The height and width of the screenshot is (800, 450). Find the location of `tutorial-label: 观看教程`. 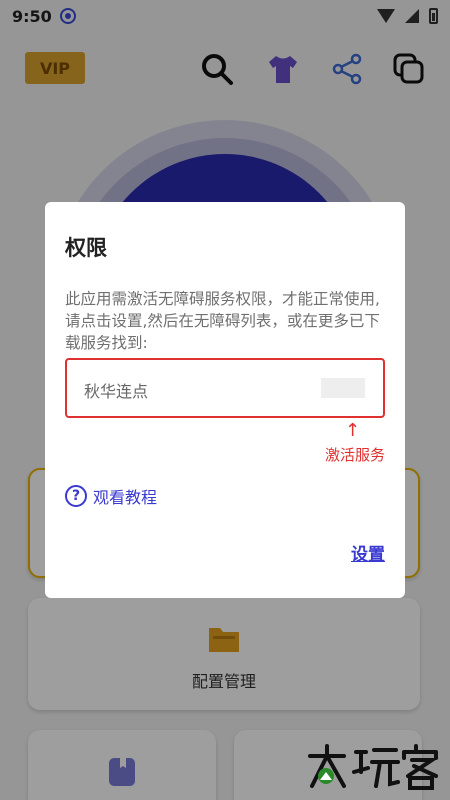

tutorial-label: 观看教程 is located at coordinates (125, 497).